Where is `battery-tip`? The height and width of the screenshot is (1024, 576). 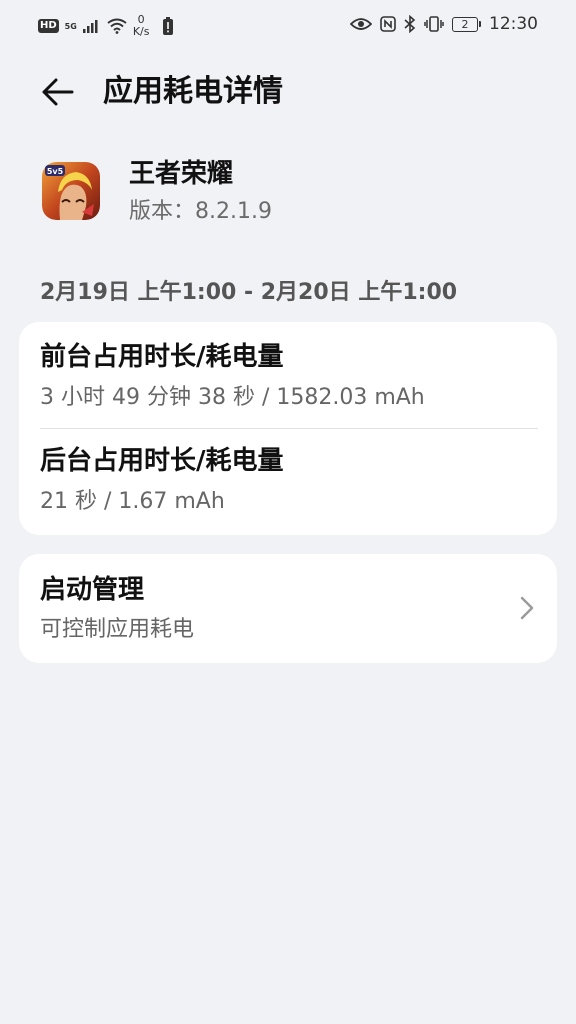
battery-tip is located at coordinates (480, 24).